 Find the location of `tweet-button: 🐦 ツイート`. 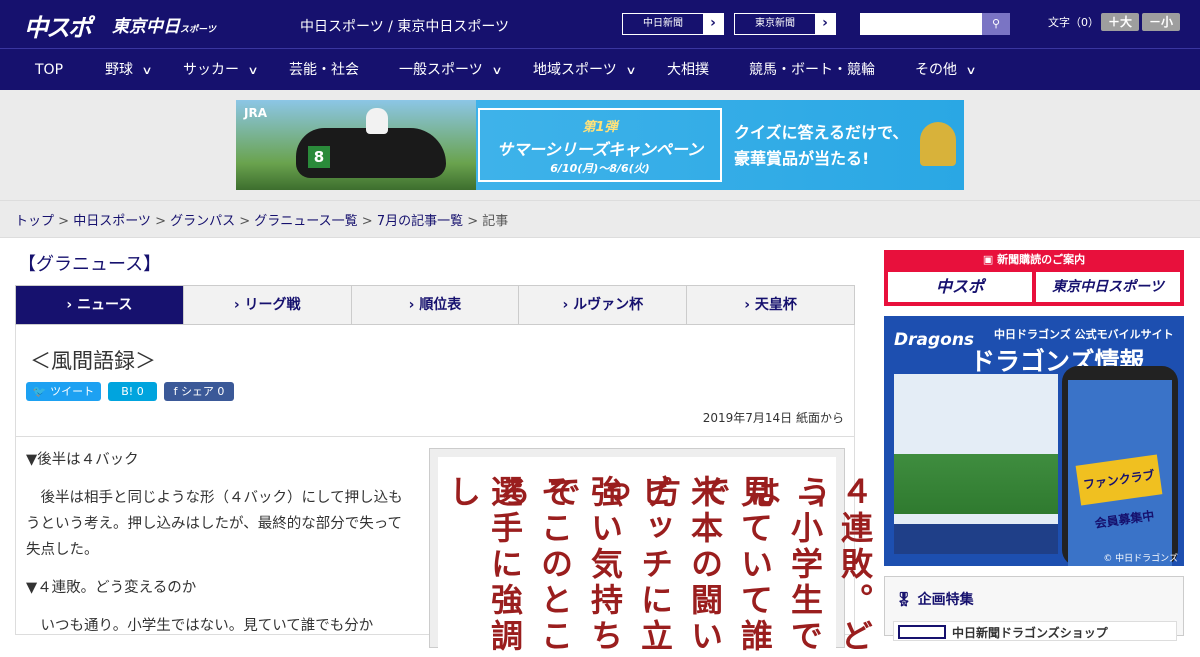

tweet-button: 🐦 ツイート is located at coordinates (63, 391).